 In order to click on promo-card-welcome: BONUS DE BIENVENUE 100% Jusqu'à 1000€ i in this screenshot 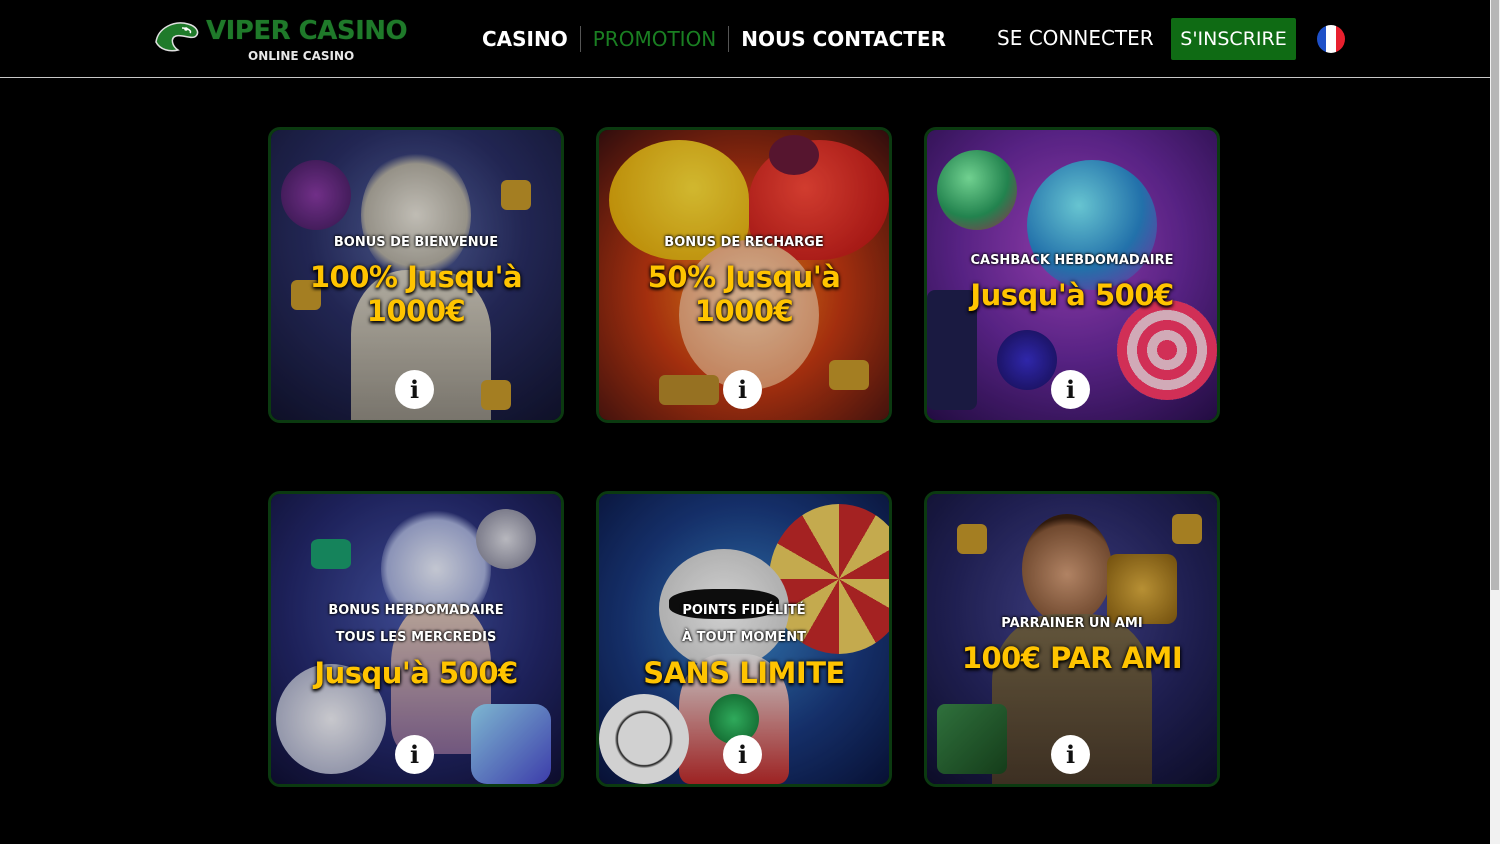, I will do `click(416, 275)`.